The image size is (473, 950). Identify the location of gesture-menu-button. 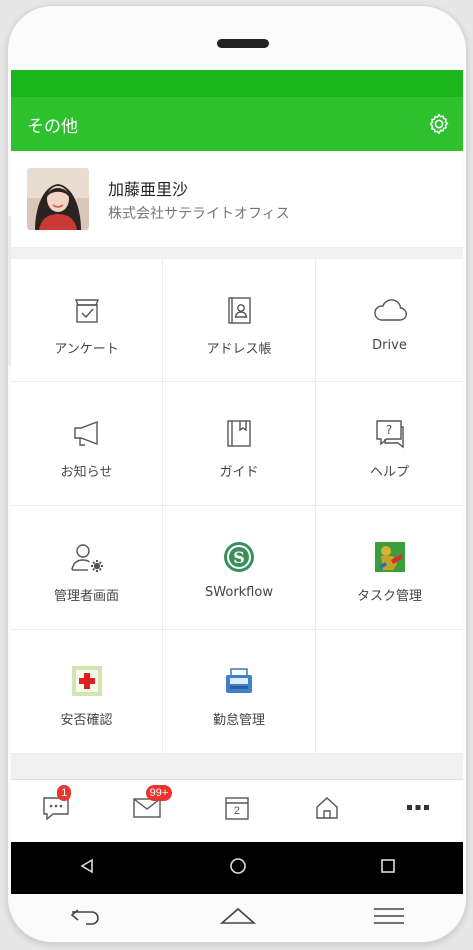
(389, 918).